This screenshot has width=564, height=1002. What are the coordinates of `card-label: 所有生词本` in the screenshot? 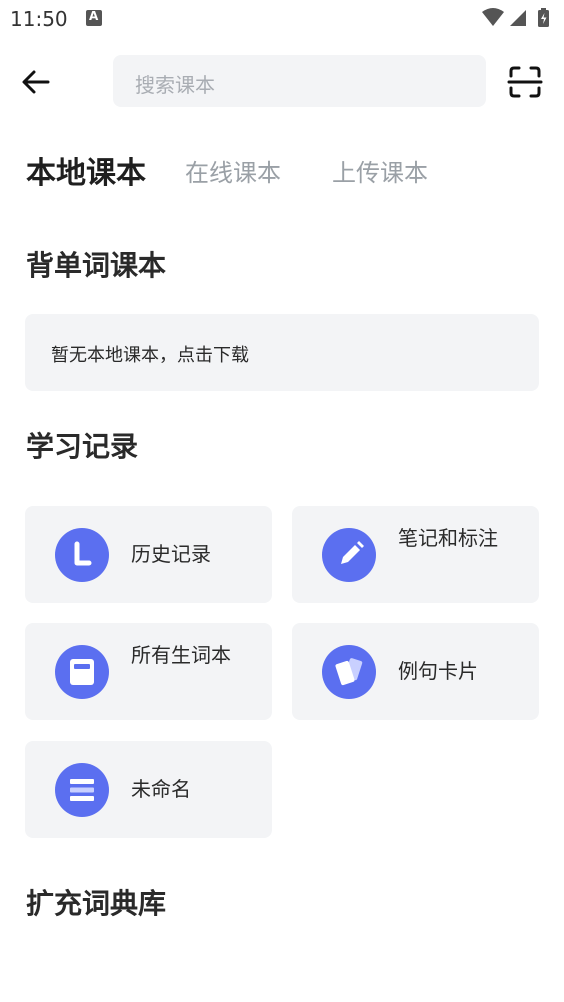 It's located at (181, 655).